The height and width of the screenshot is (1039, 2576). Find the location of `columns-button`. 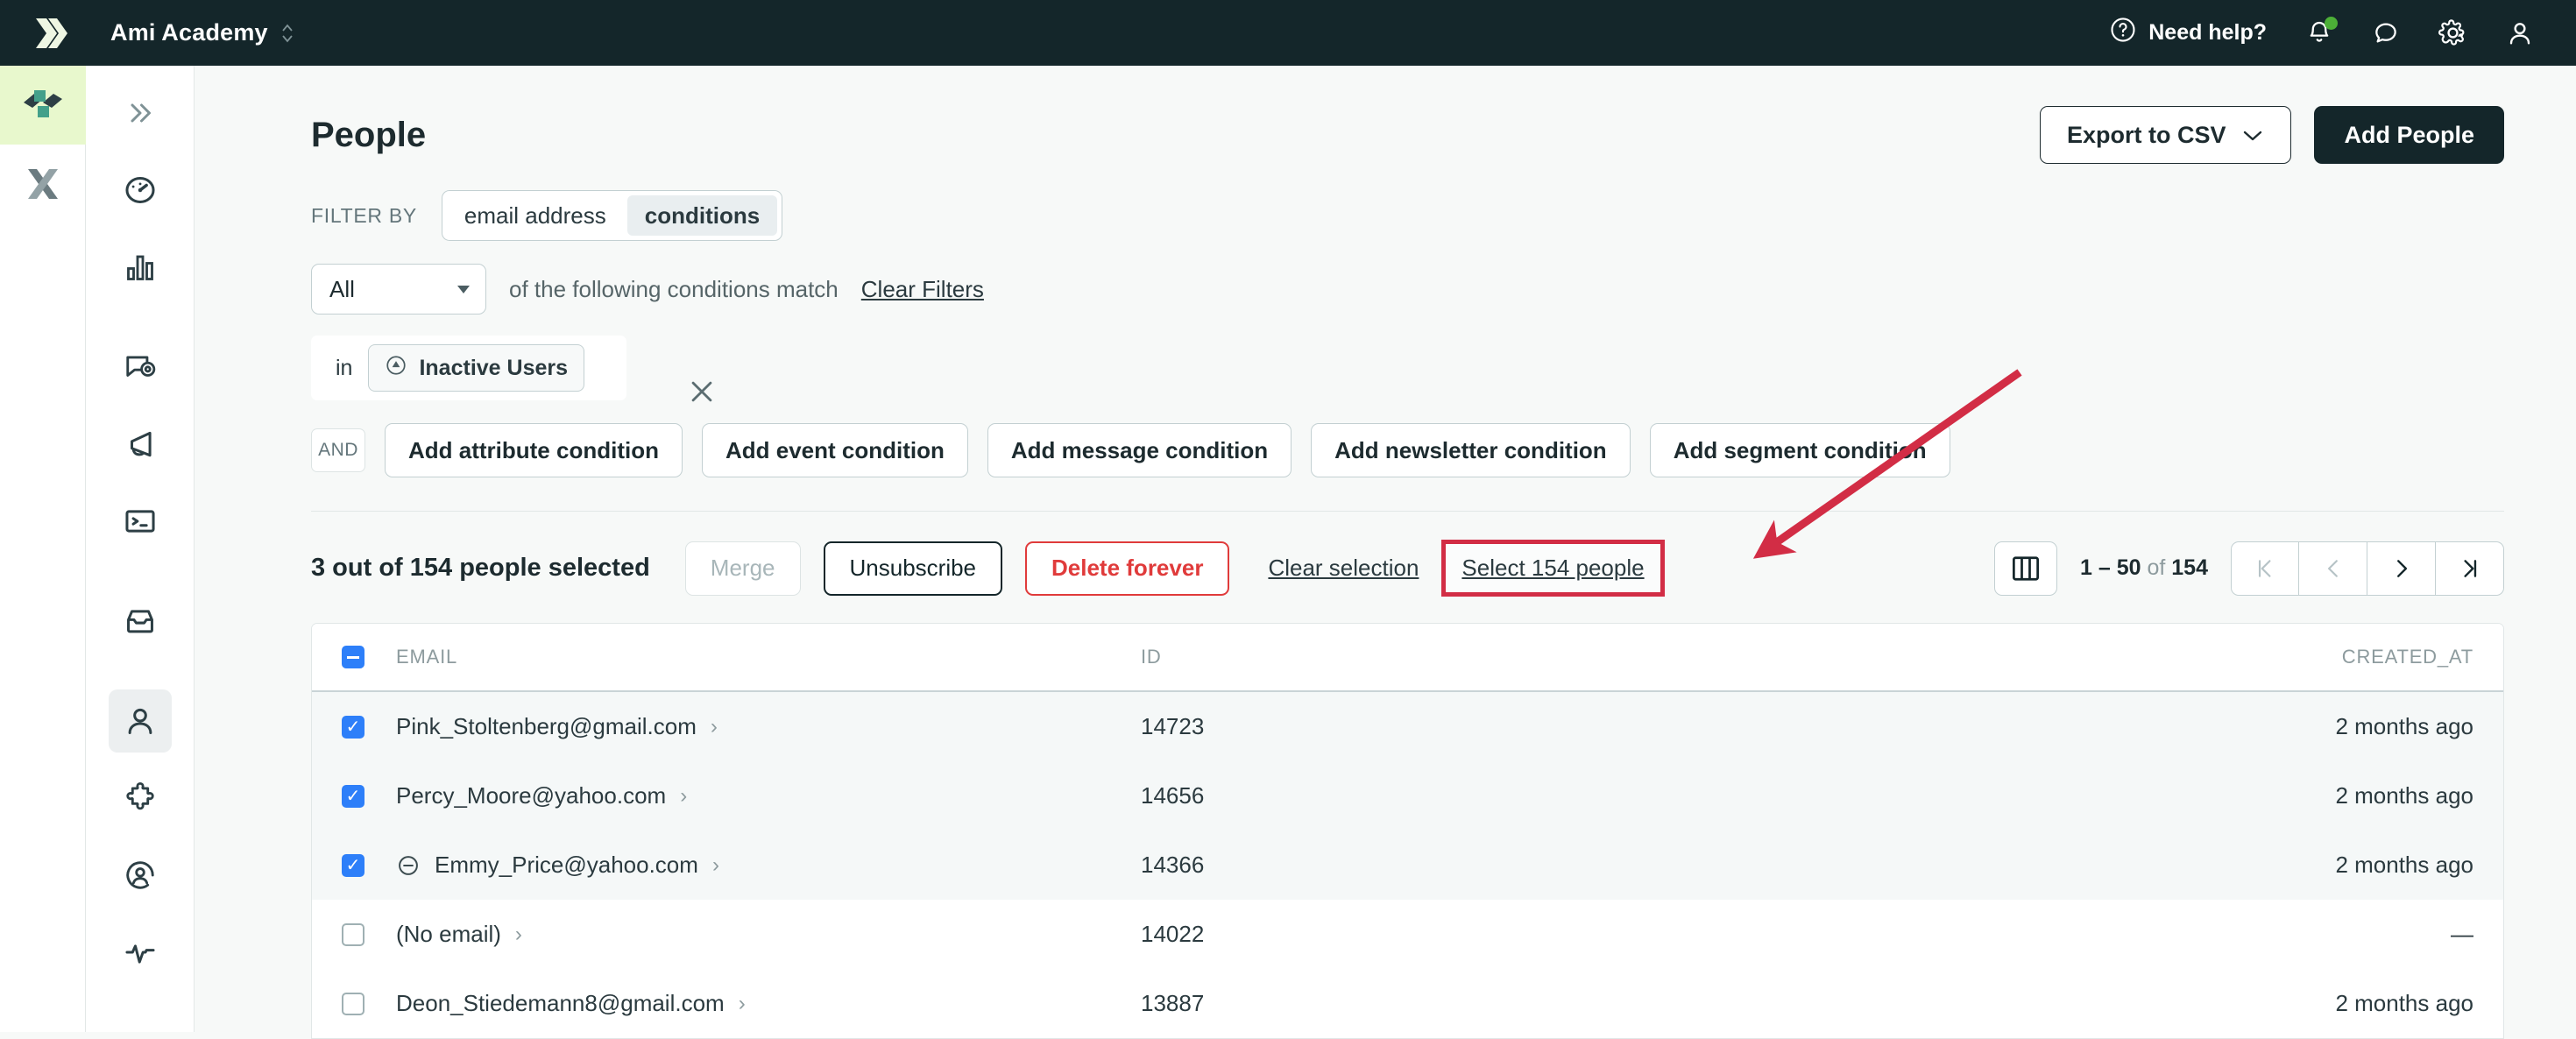

columns-button is located at coordinates (2025, 568).